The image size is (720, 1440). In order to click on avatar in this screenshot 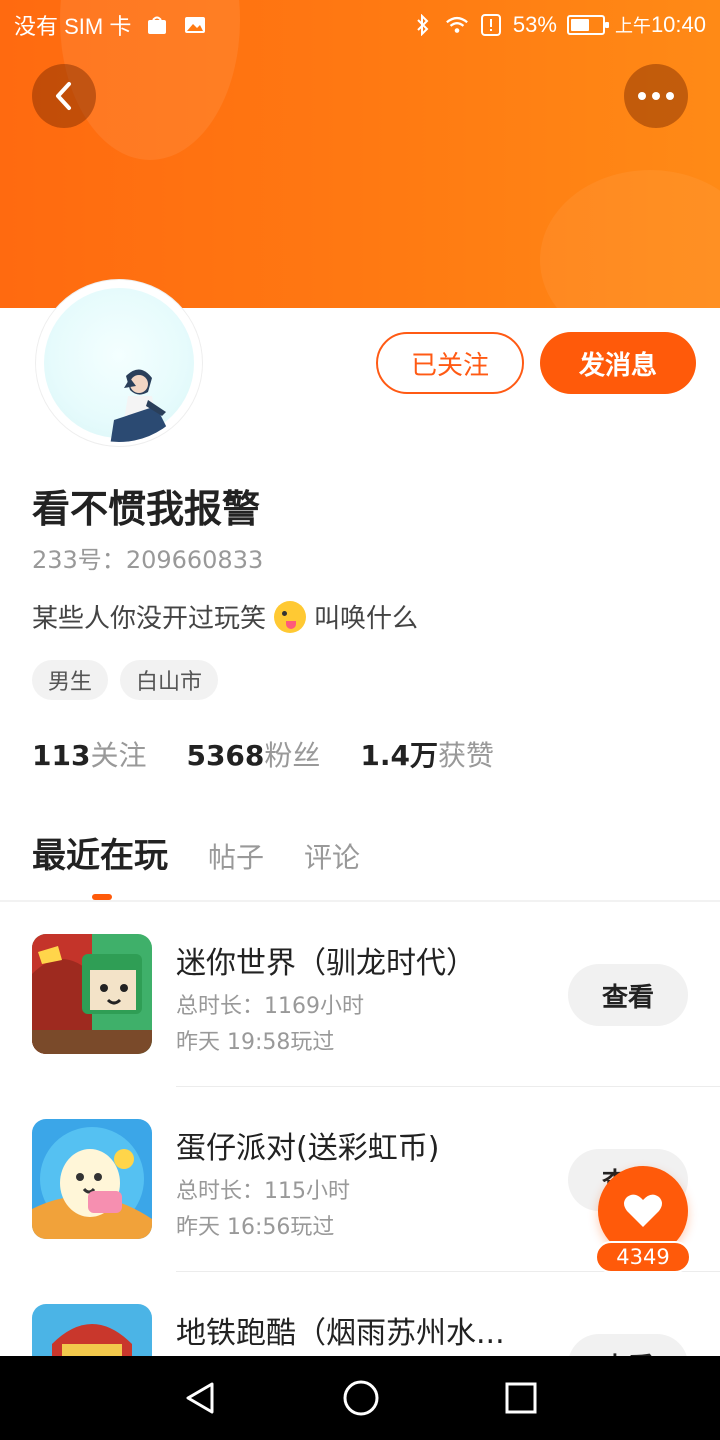, I will do `click(119, 363)`.